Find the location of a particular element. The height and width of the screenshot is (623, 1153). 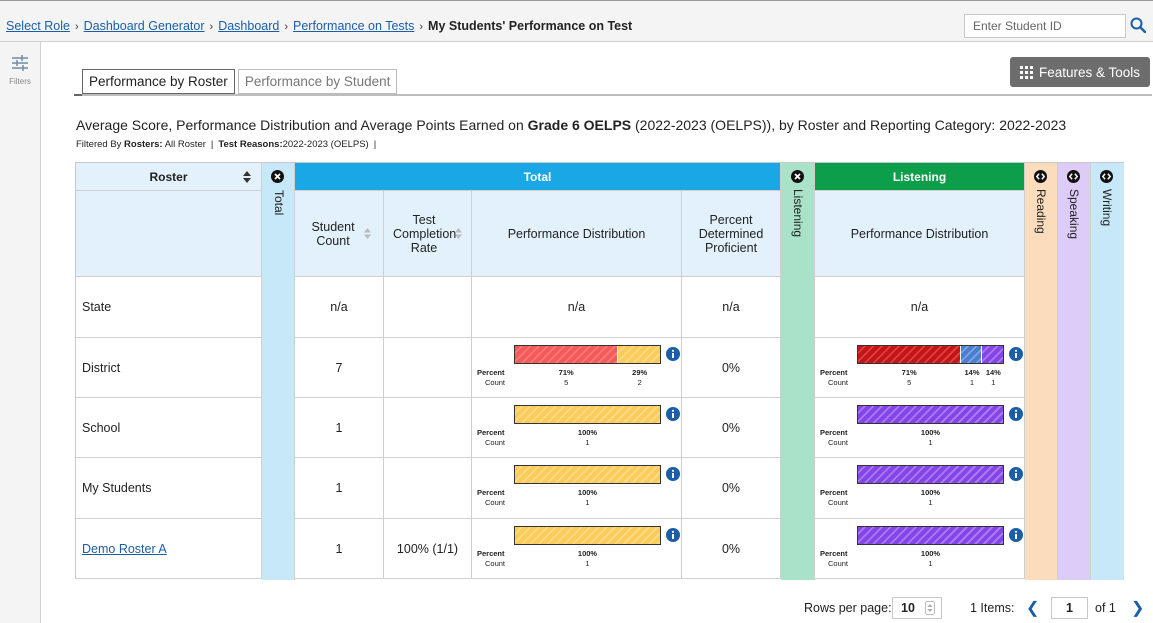

tab-performance-by-student: Performance by Student is located at coordinates (317, 81).